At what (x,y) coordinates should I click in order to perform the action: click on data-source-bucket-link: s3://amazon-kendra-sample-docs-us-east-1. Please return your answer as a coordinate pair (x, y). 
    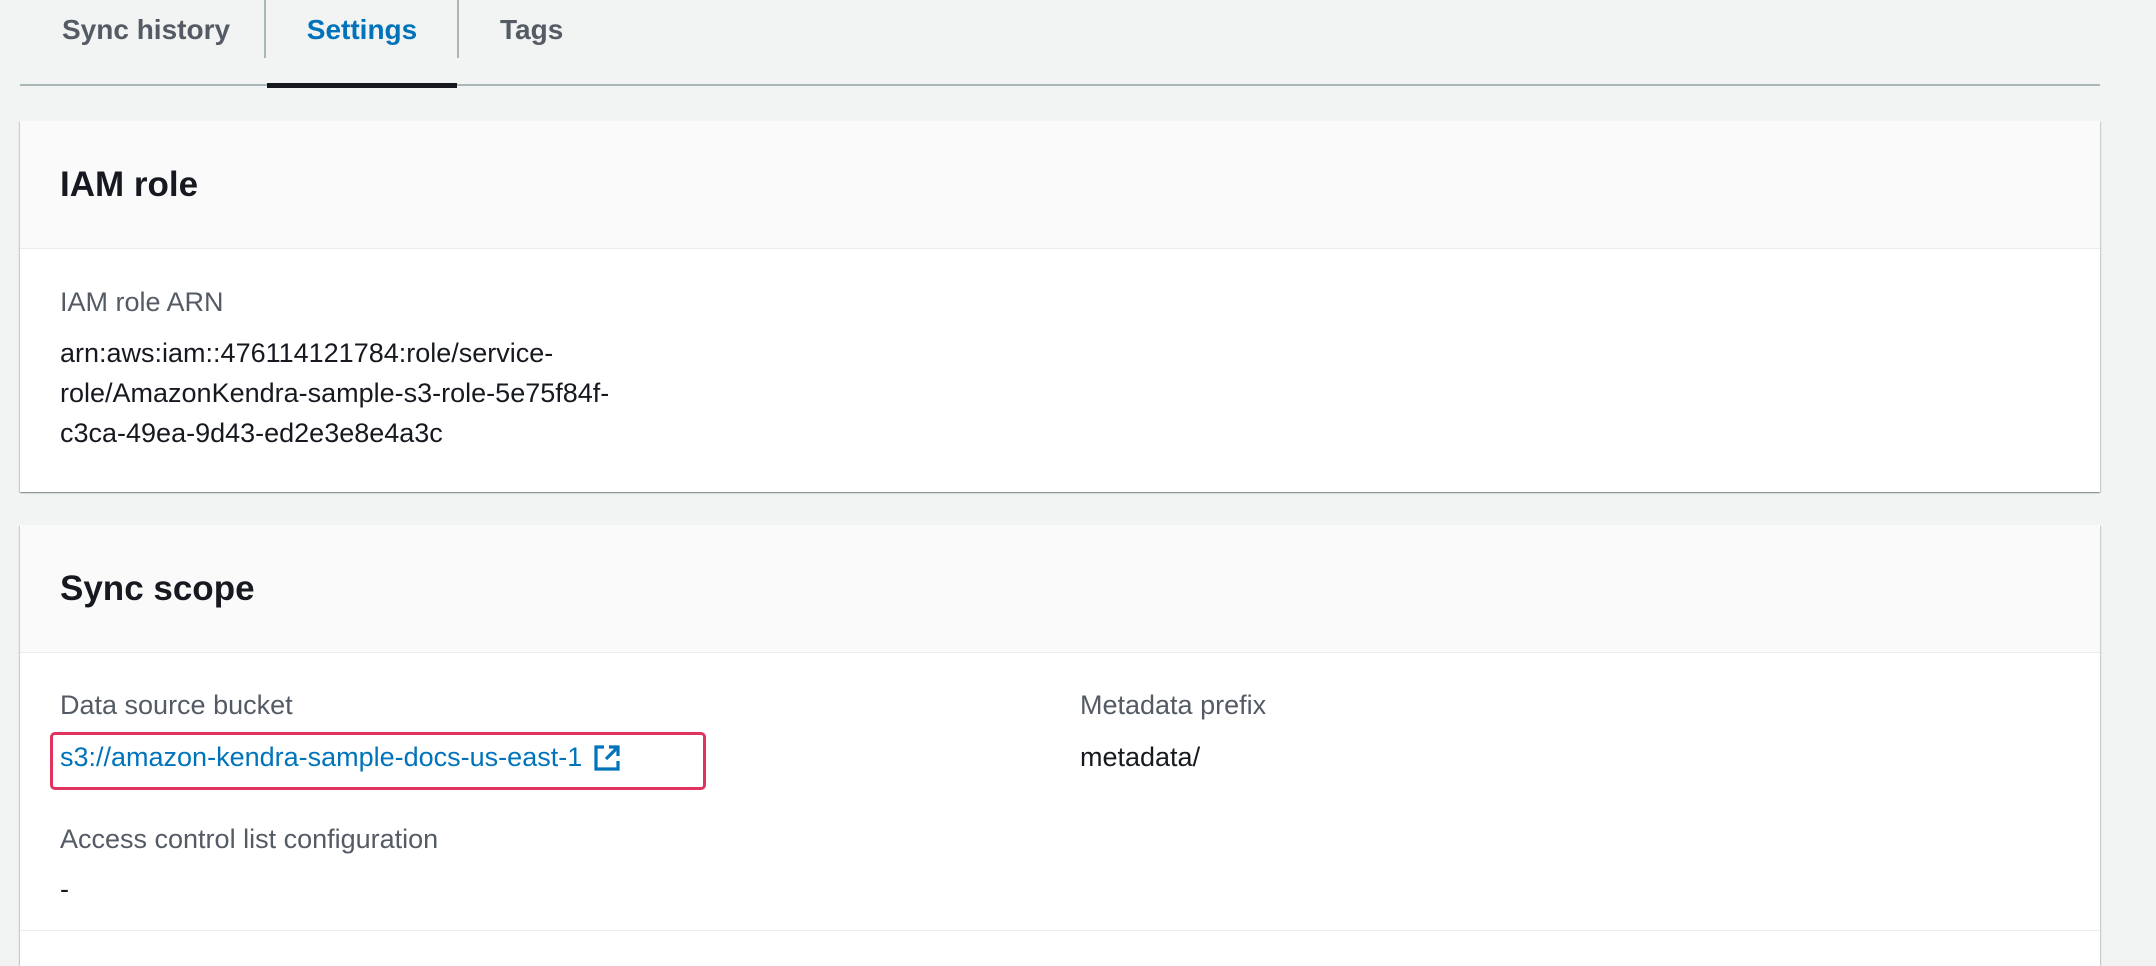
    Looking at the image, I should click on (341, 757).